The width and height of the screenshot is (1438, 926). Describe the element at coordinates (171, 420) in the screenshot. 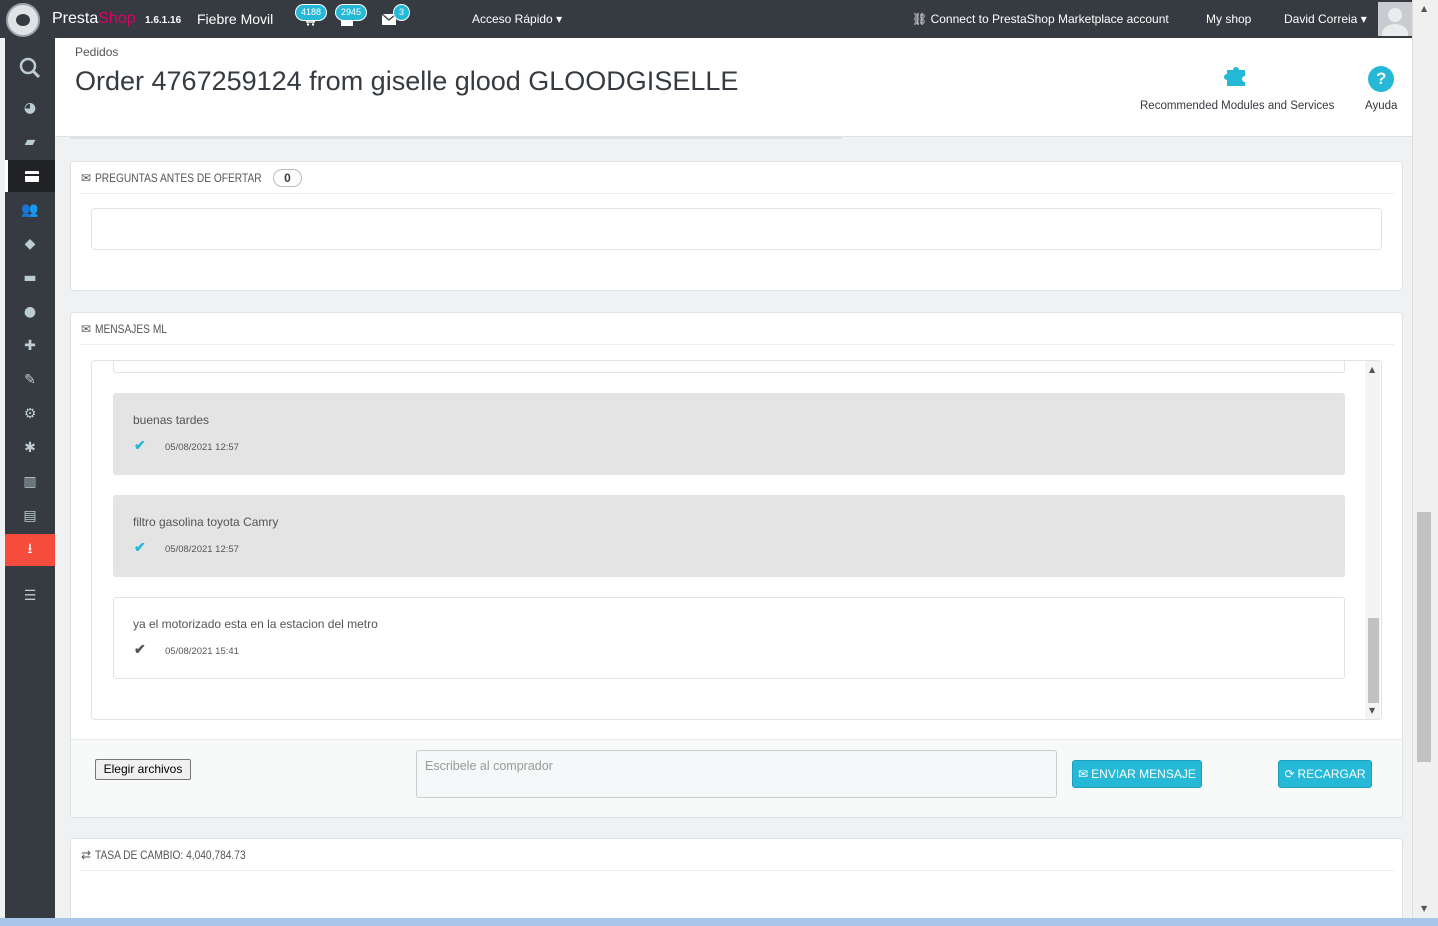

I see `message-text: buenas tardes` at that location.